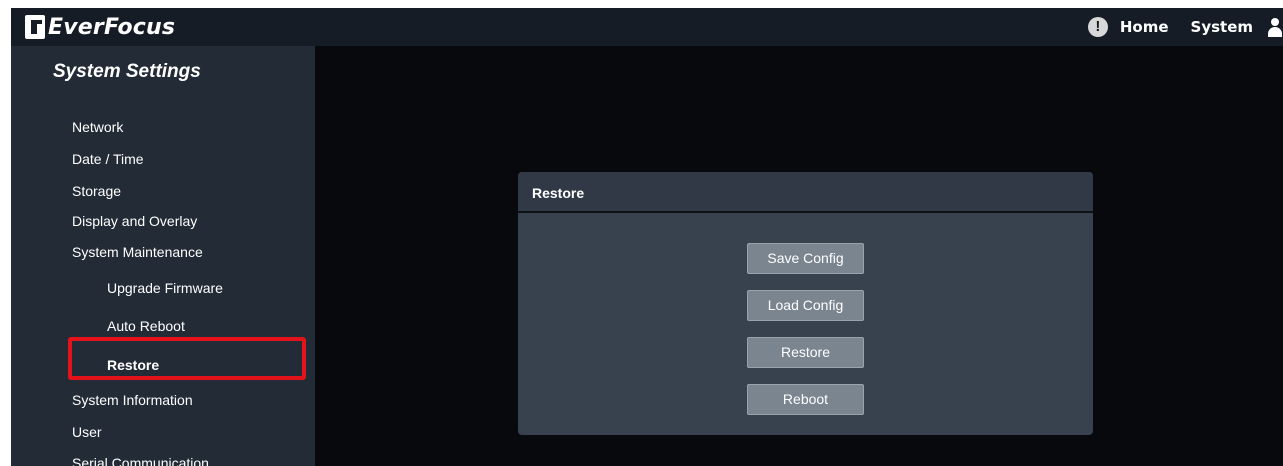 This screenshot has height=466, width=1283. Describe the element at coordinates (805, 352) in the screenshot. I see `restore-button: Restore` at that location.